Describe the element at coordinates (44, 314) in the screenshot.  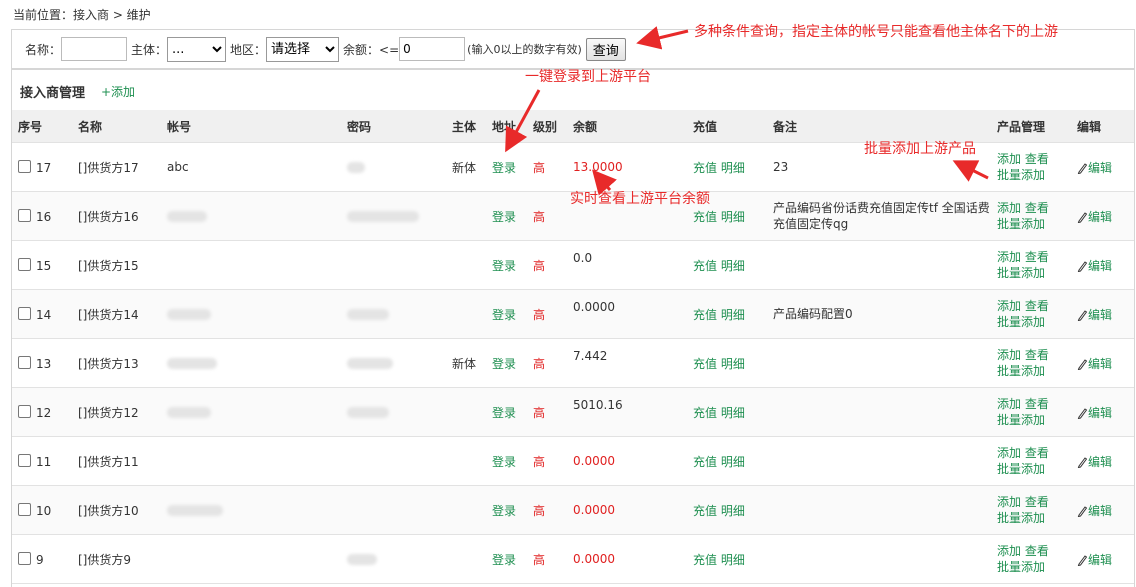
I see `row-id: 14` at that location.